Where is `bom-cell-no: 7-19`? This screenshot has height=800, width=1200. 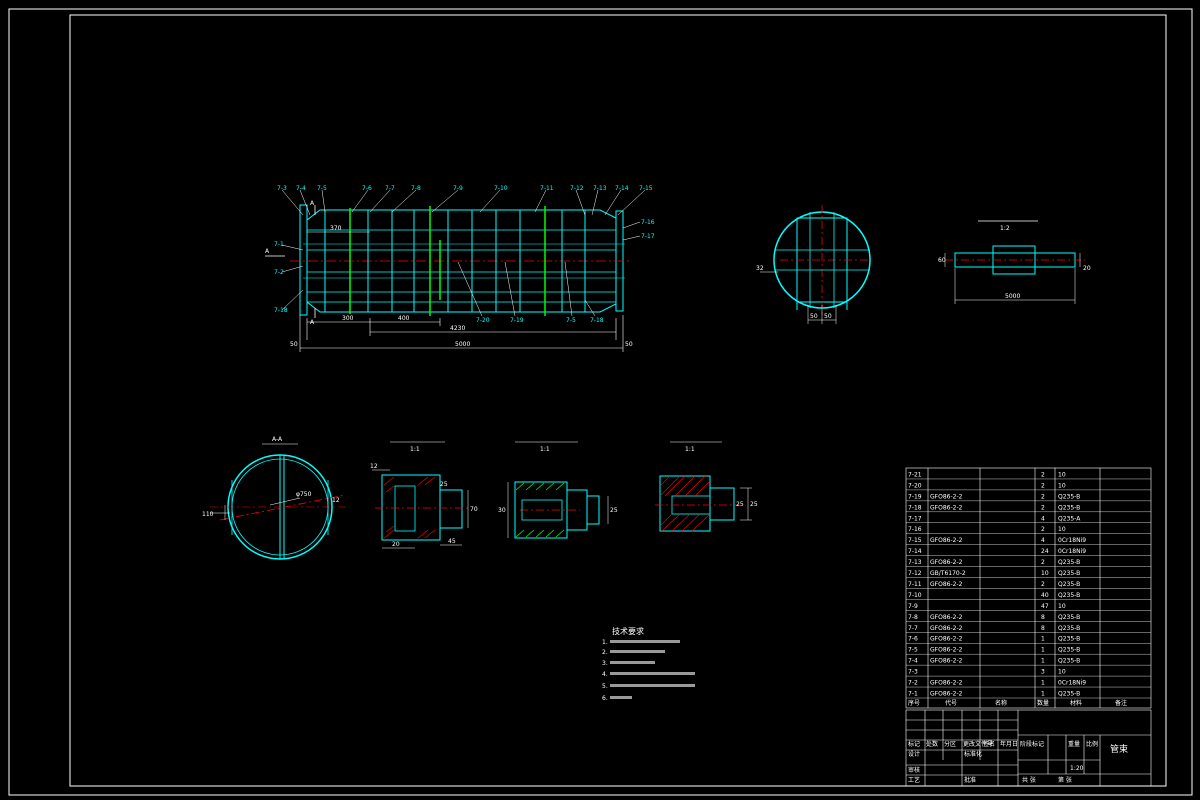
bom-cell-no: 7-19 is located at coordinates (915, 496).